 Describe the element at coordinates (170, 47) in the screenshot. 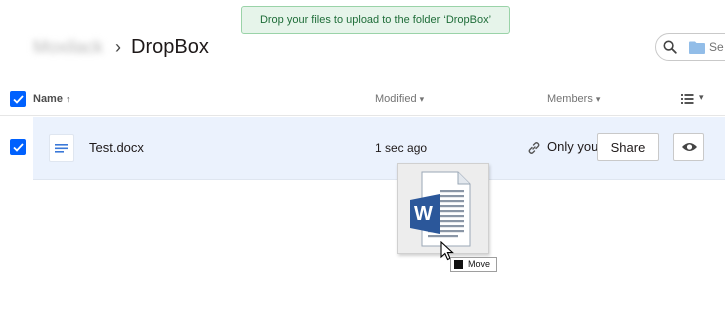

I see `page-title: DropBox` at that location.